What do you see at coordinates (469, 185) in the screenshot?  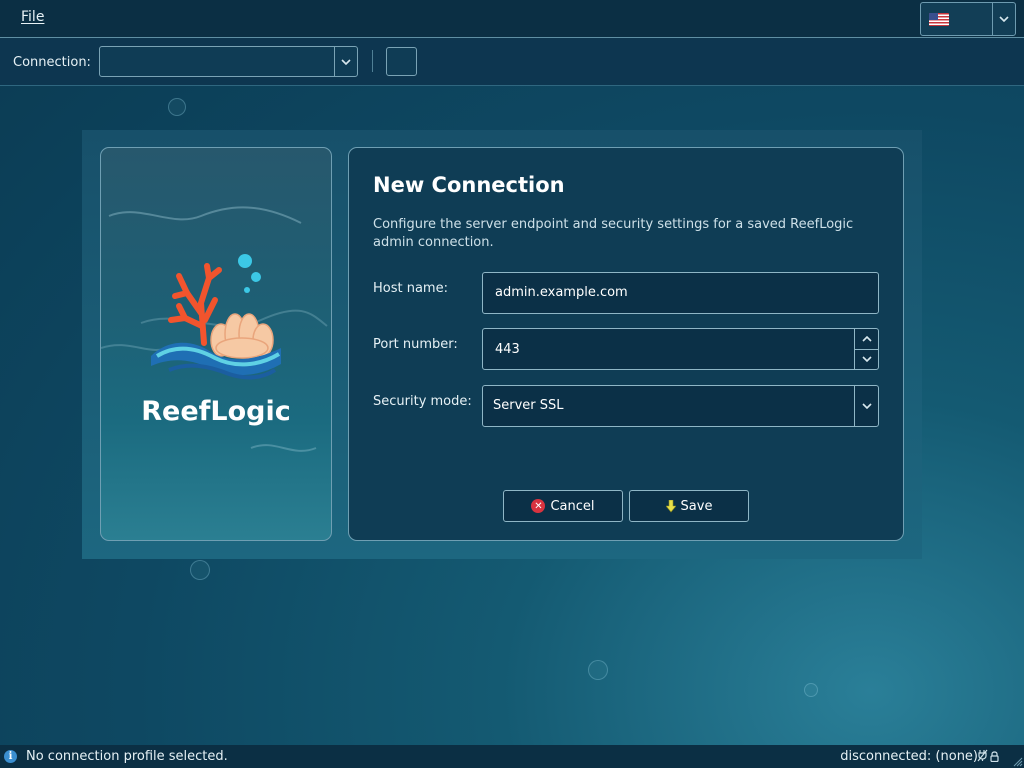 I see `dialog-title: New Connection` at bounding box center [469, 185].